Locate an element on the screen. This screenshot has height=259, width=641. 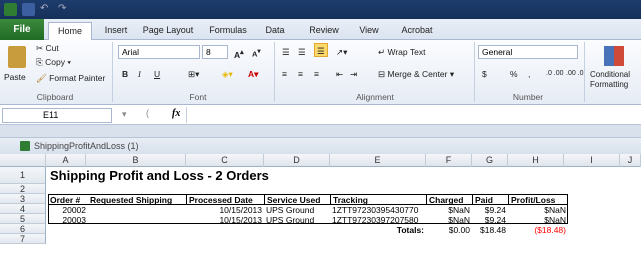
select-all-corner is located at coordinates (23, 160).